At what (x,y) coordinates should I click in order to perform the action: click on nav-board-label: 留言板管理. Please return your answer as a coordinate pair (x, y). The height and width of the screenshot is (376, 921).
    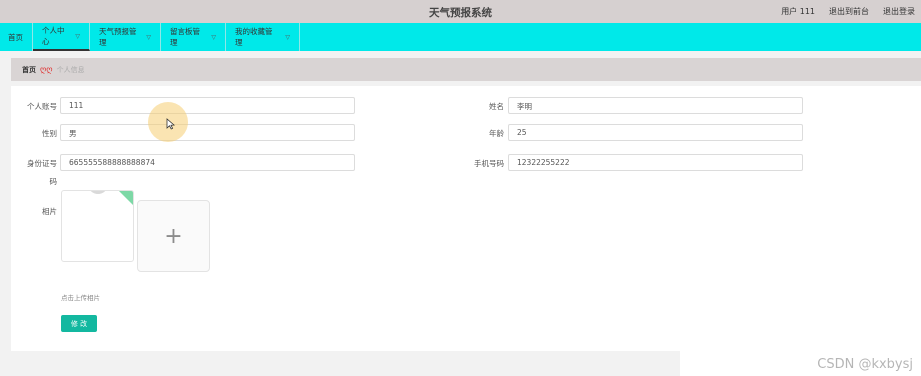
    Looking at the image, I should click on (185, 37).